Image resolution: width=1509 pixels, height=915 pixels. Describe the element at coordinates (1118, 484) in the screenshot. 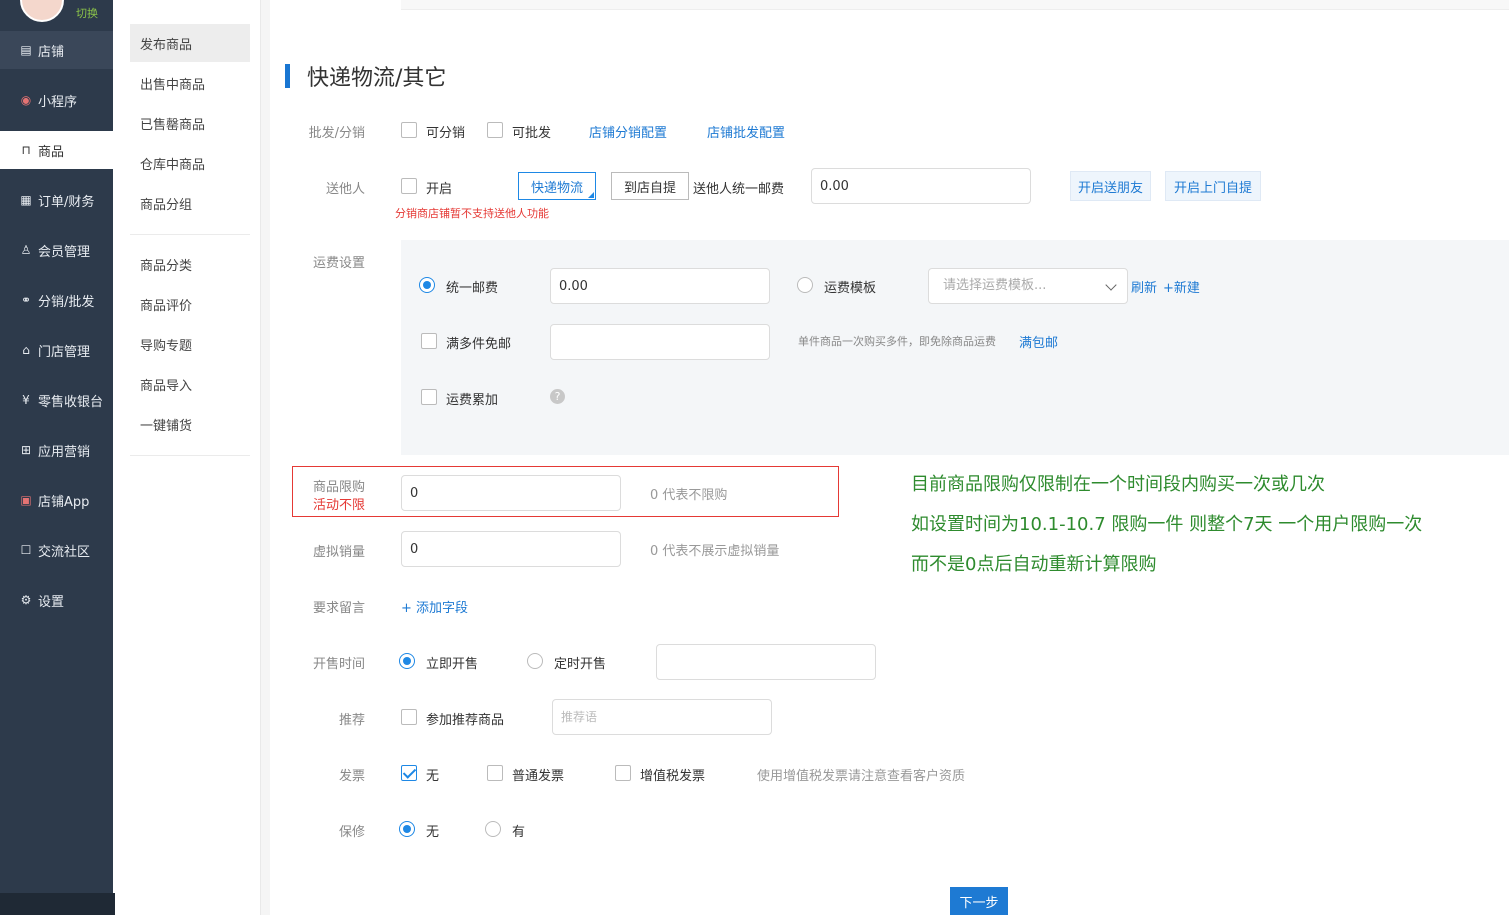

I see `annotation-line: 目前商品限购仅限制在一个时间段内购买一次或几次` at that location.